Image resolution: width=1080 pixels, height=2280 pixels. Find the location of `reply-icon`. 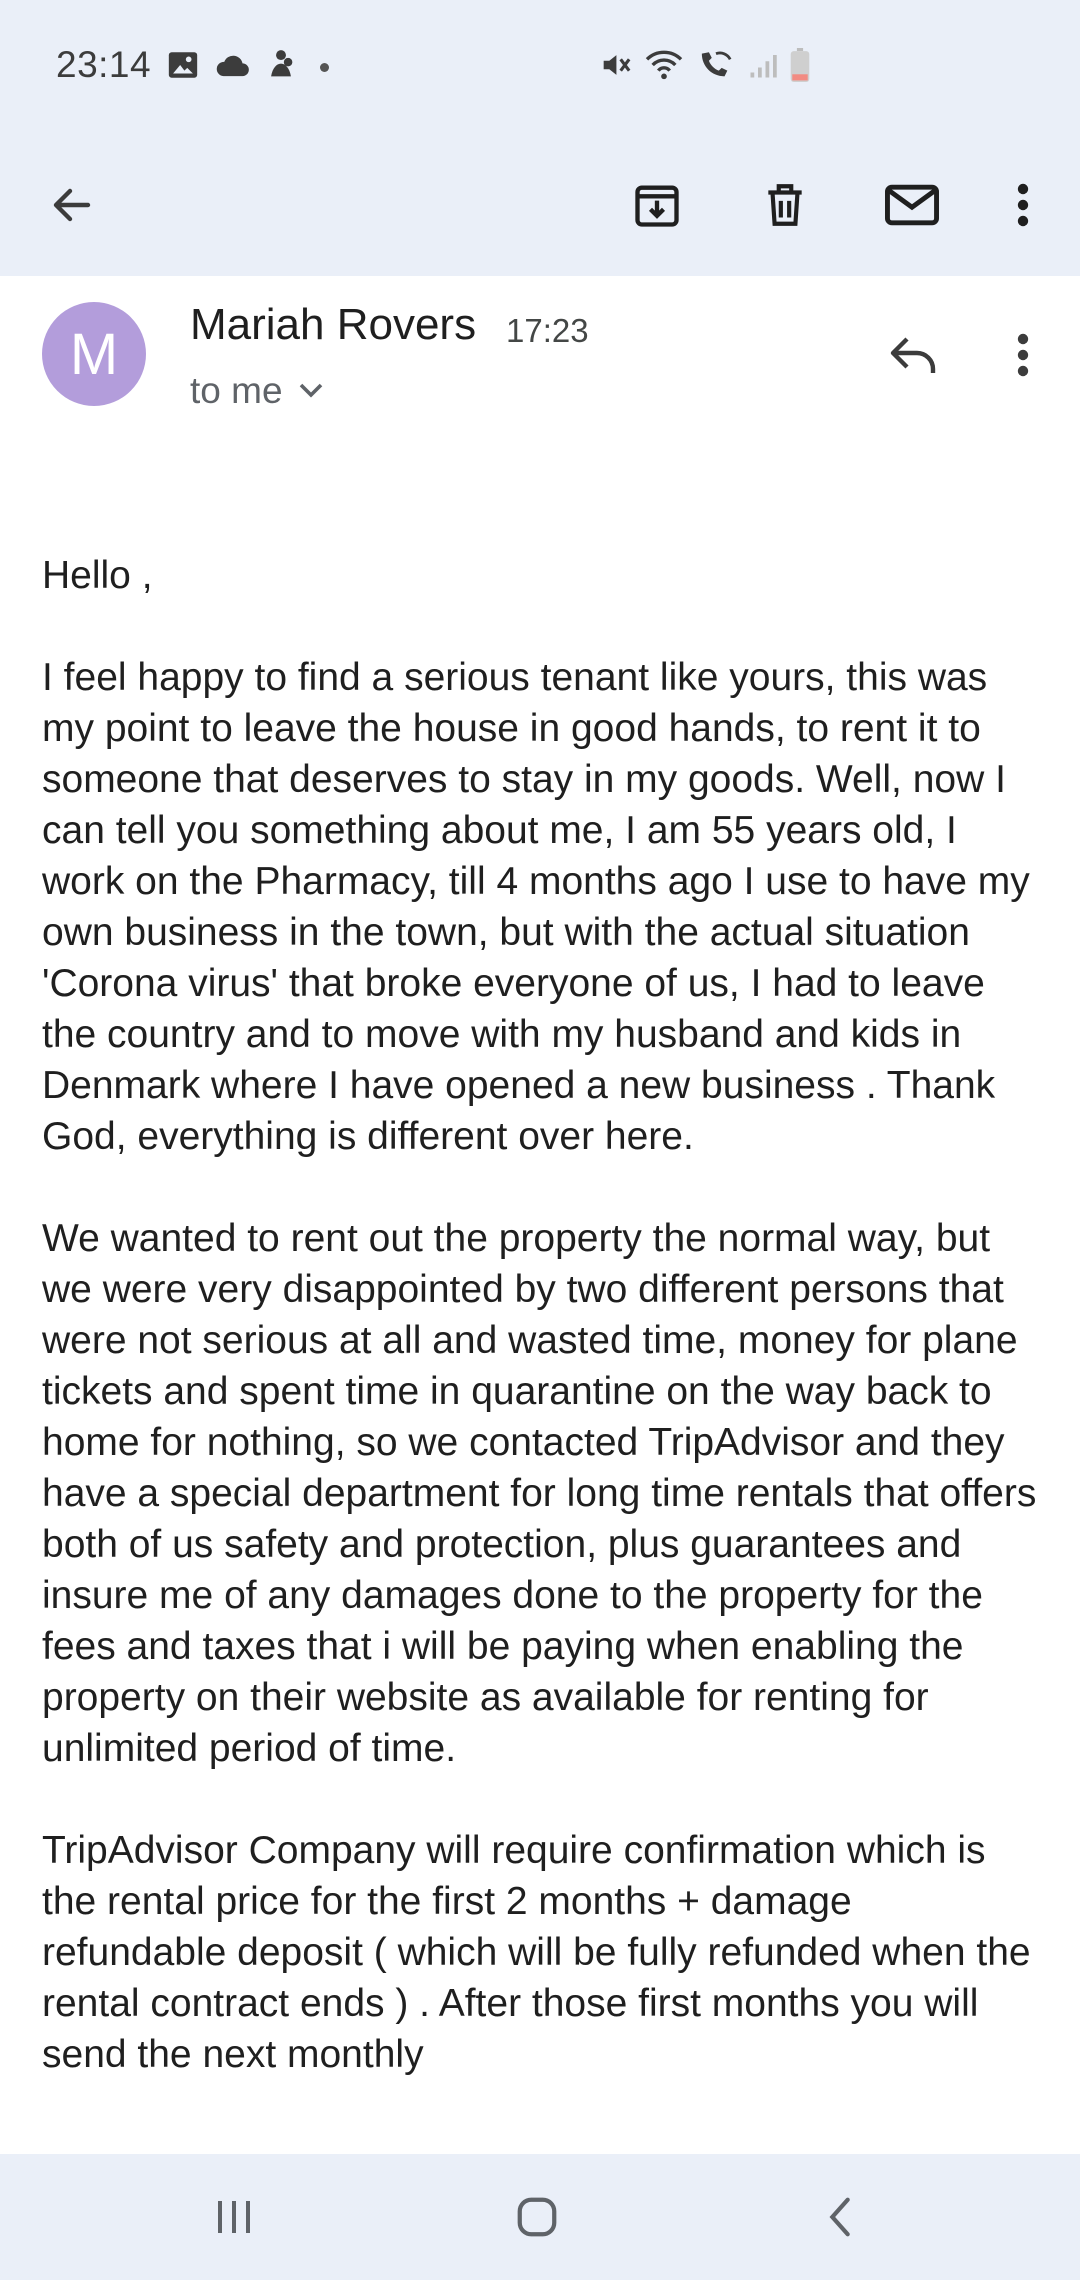

reply-icon is located at coordinates (913, 355).